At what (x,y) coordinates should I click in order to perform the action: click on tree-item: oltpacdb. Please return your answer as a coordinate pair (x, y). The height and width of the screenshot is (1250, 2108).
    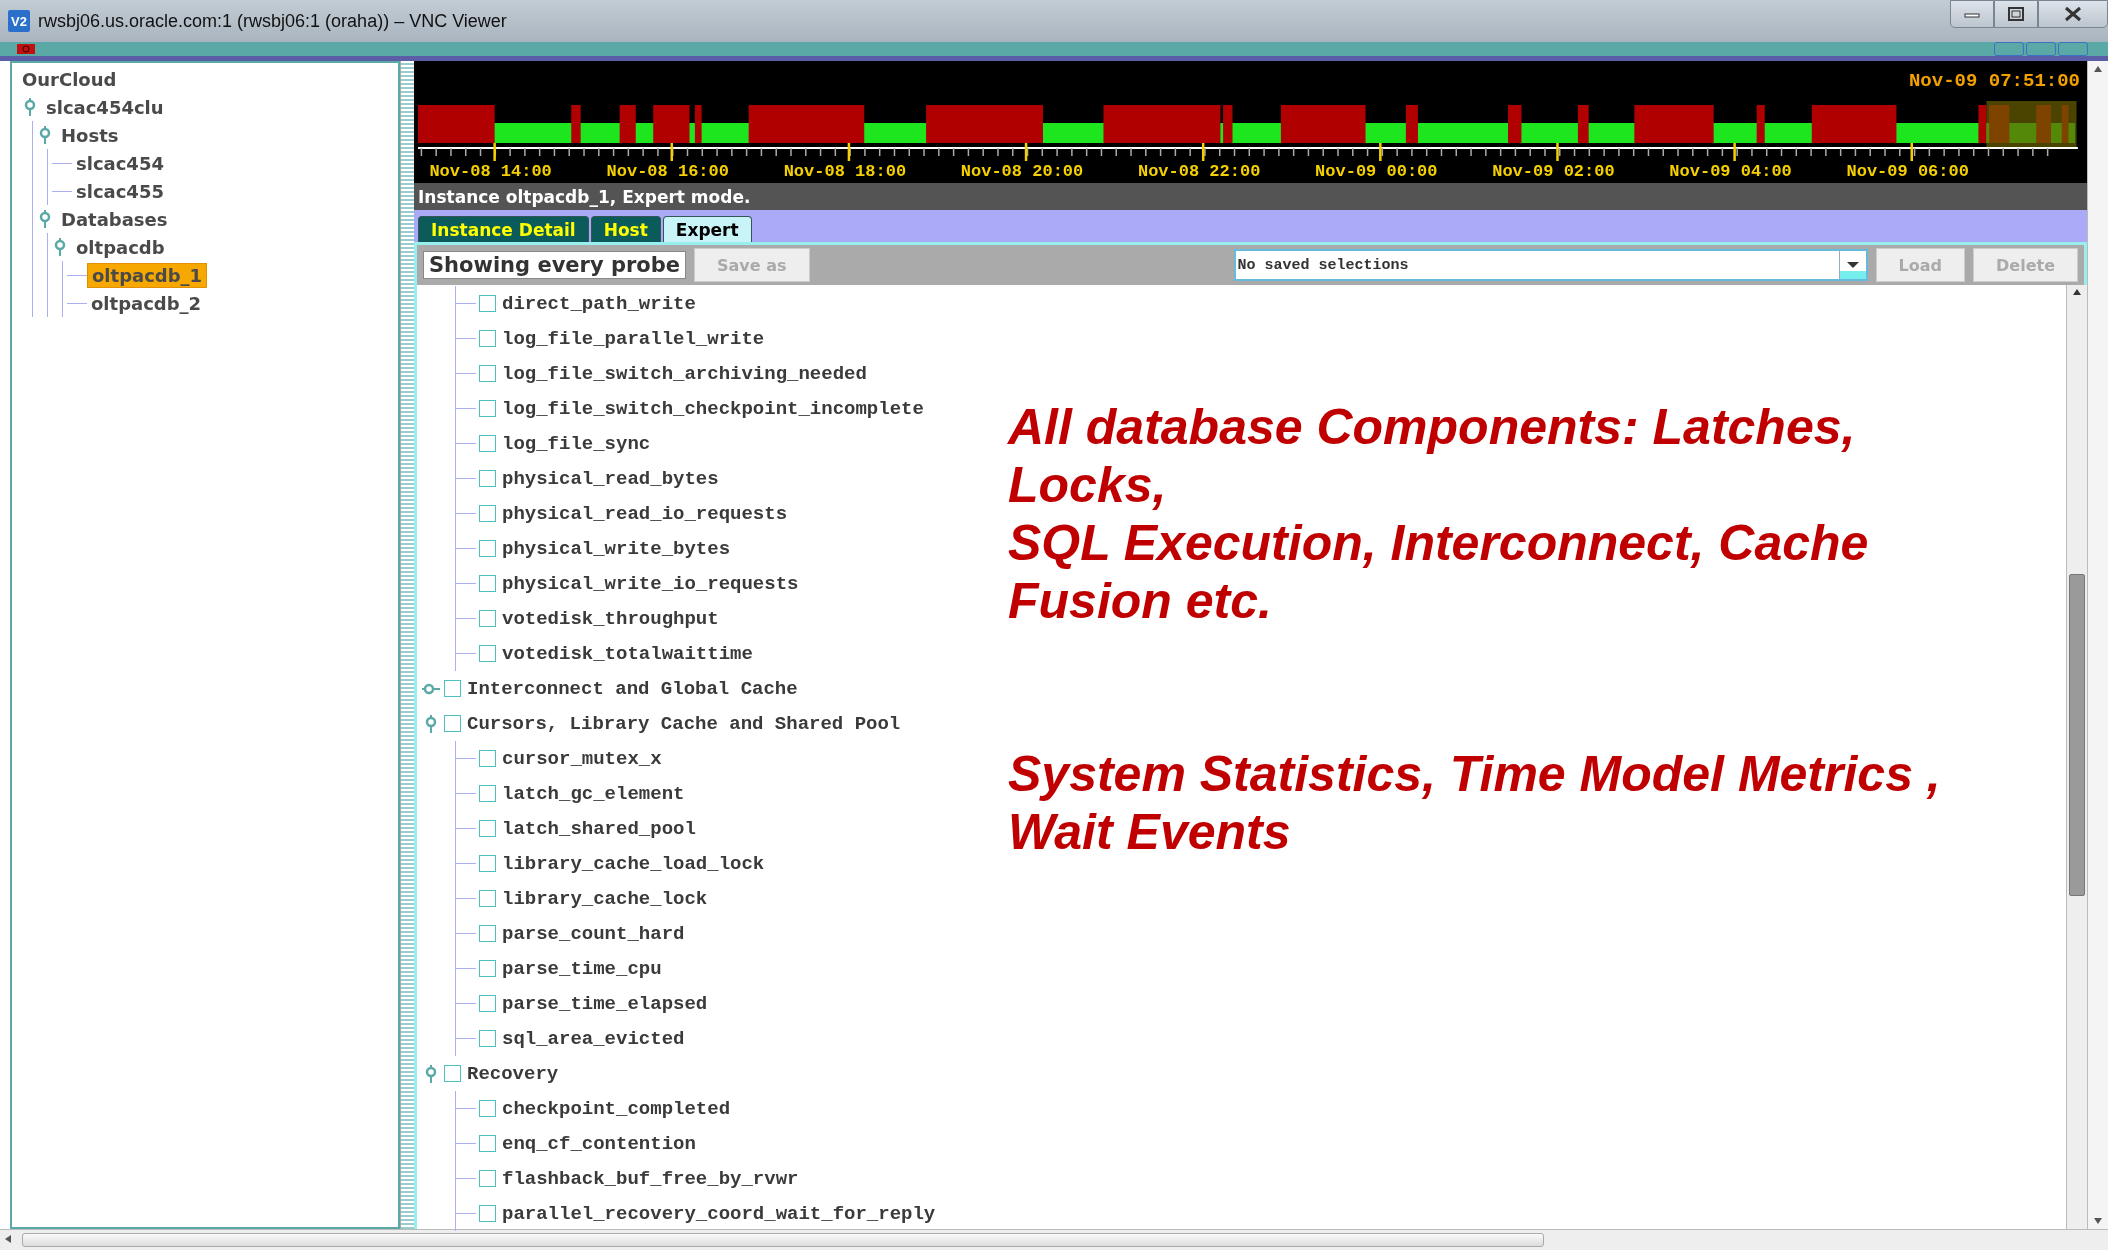
    Looking at the image, I should click on (120, 247).